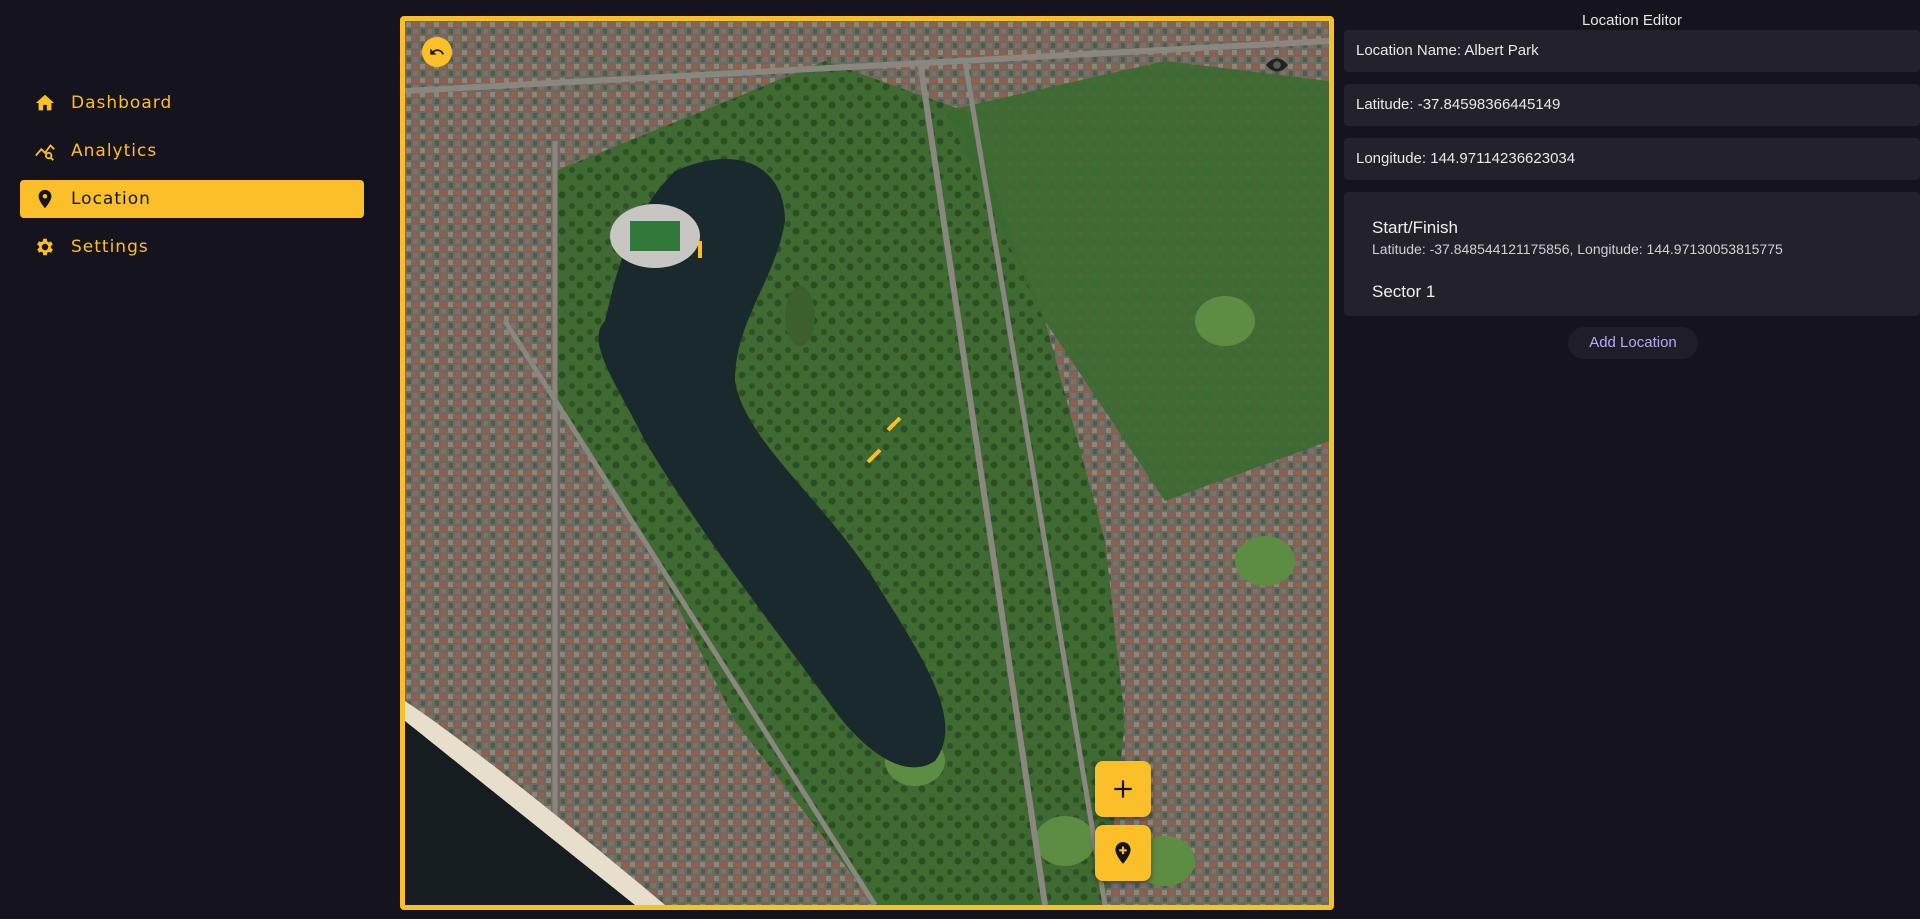 The image size is (1920, 919). Describe the element at coordinates (45, 151) in the screenshot. I see `analytics-icon` at that location.